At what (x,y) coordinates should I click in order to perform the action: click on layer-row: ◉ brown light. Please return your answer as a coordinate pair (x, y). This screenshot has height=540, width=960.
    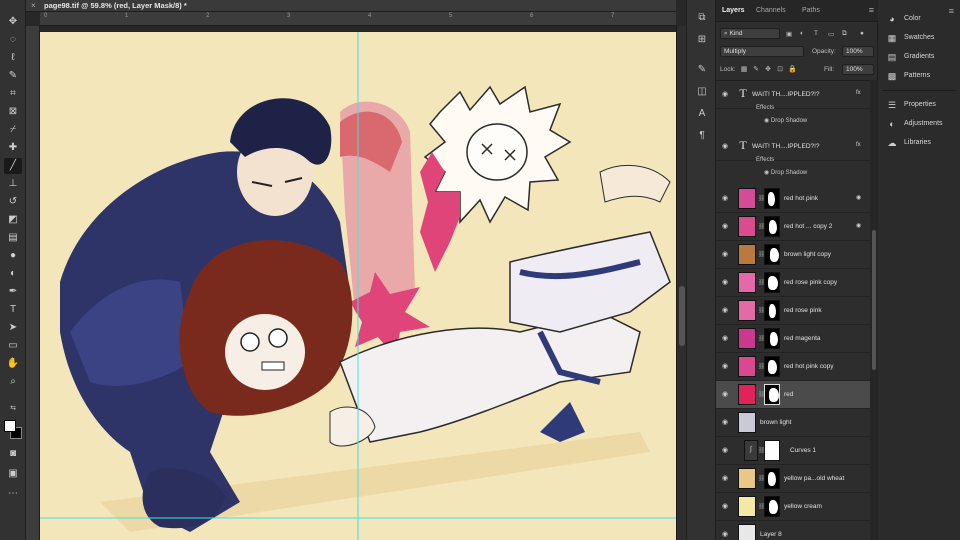
    Looking at the image, I should click on (793, 423).